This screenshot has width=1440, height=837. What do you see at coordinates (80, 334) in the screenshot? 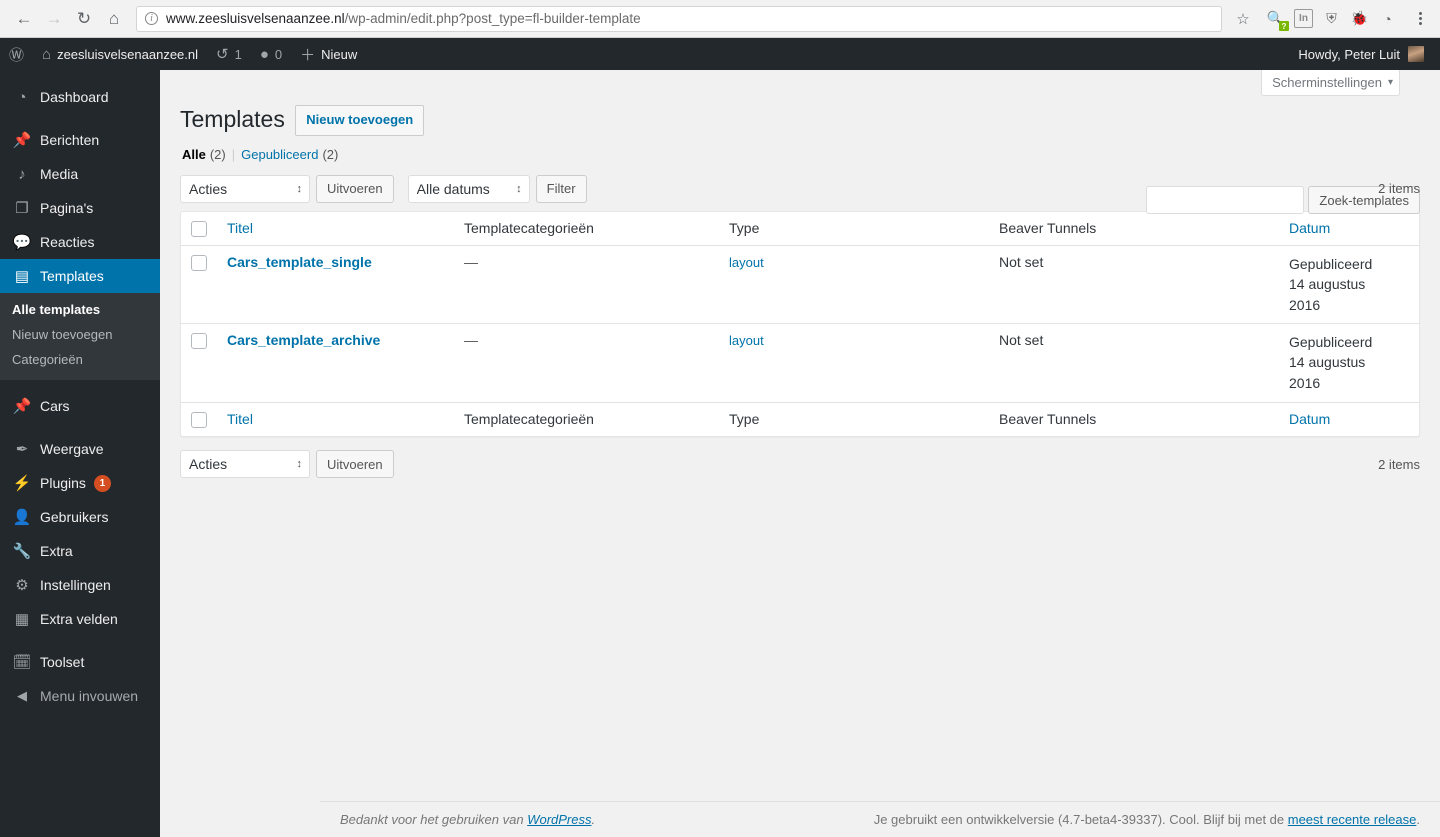
I see `submenu-item-nieuw-toevoegen: Nieuw toevoegen` at bounding box center [80, 334].